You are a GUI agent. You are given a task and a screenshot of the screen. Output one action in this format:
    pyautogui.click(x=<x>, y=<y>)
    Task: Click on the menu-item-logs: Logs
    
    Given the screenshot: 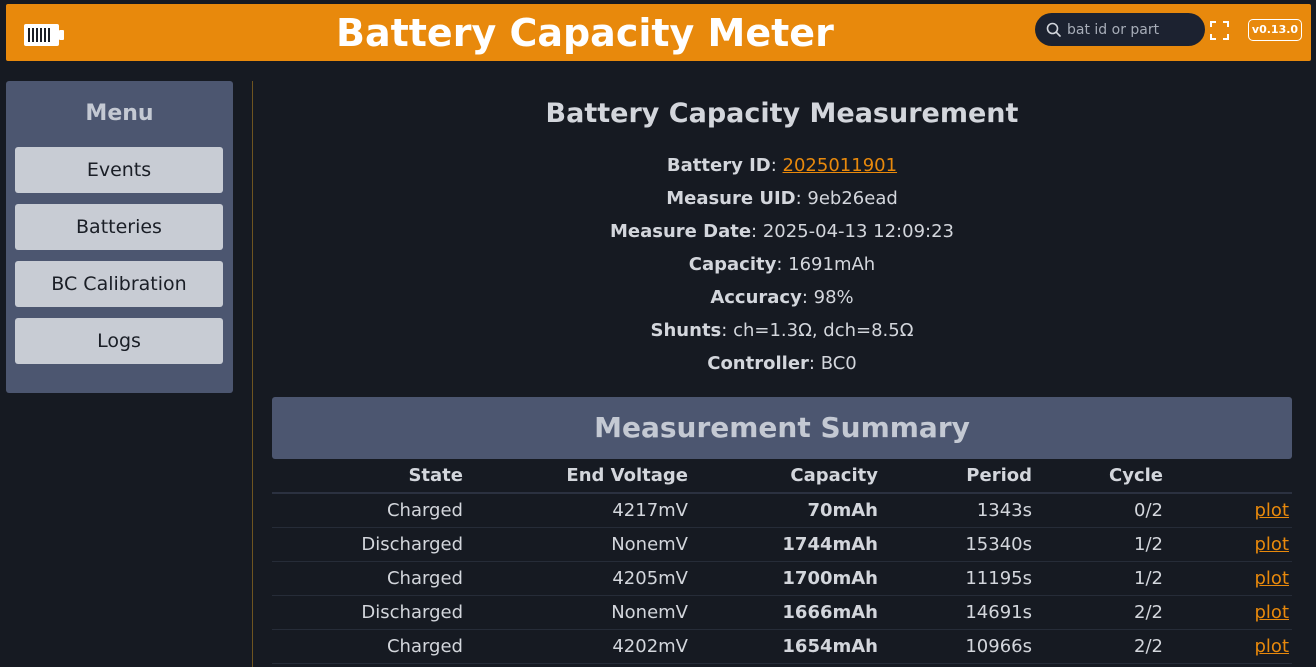 What is the action you would take?
    pyautogui.click(x=119, y=341)
    